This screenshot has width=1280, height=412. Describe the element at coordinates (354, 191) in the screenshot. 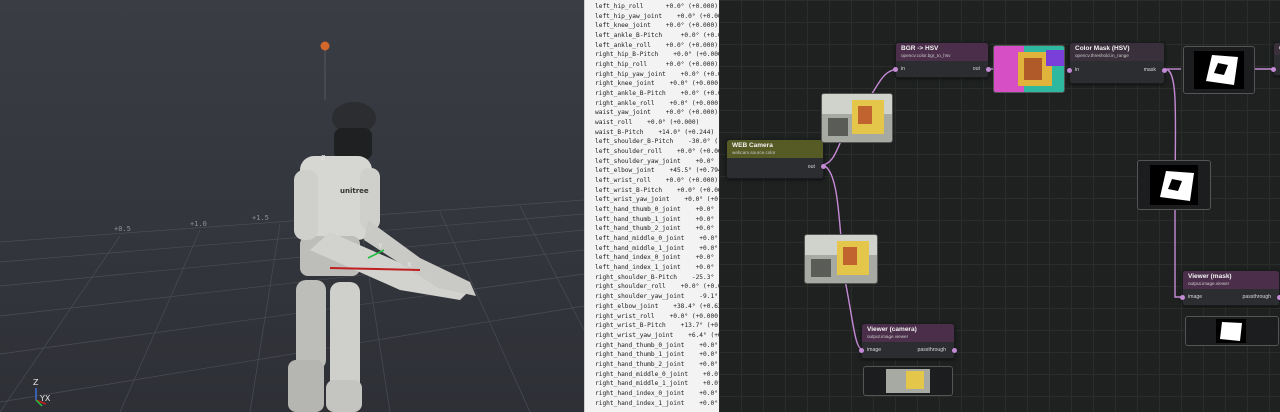

I see `robot-chest-text: unitree` at that location.